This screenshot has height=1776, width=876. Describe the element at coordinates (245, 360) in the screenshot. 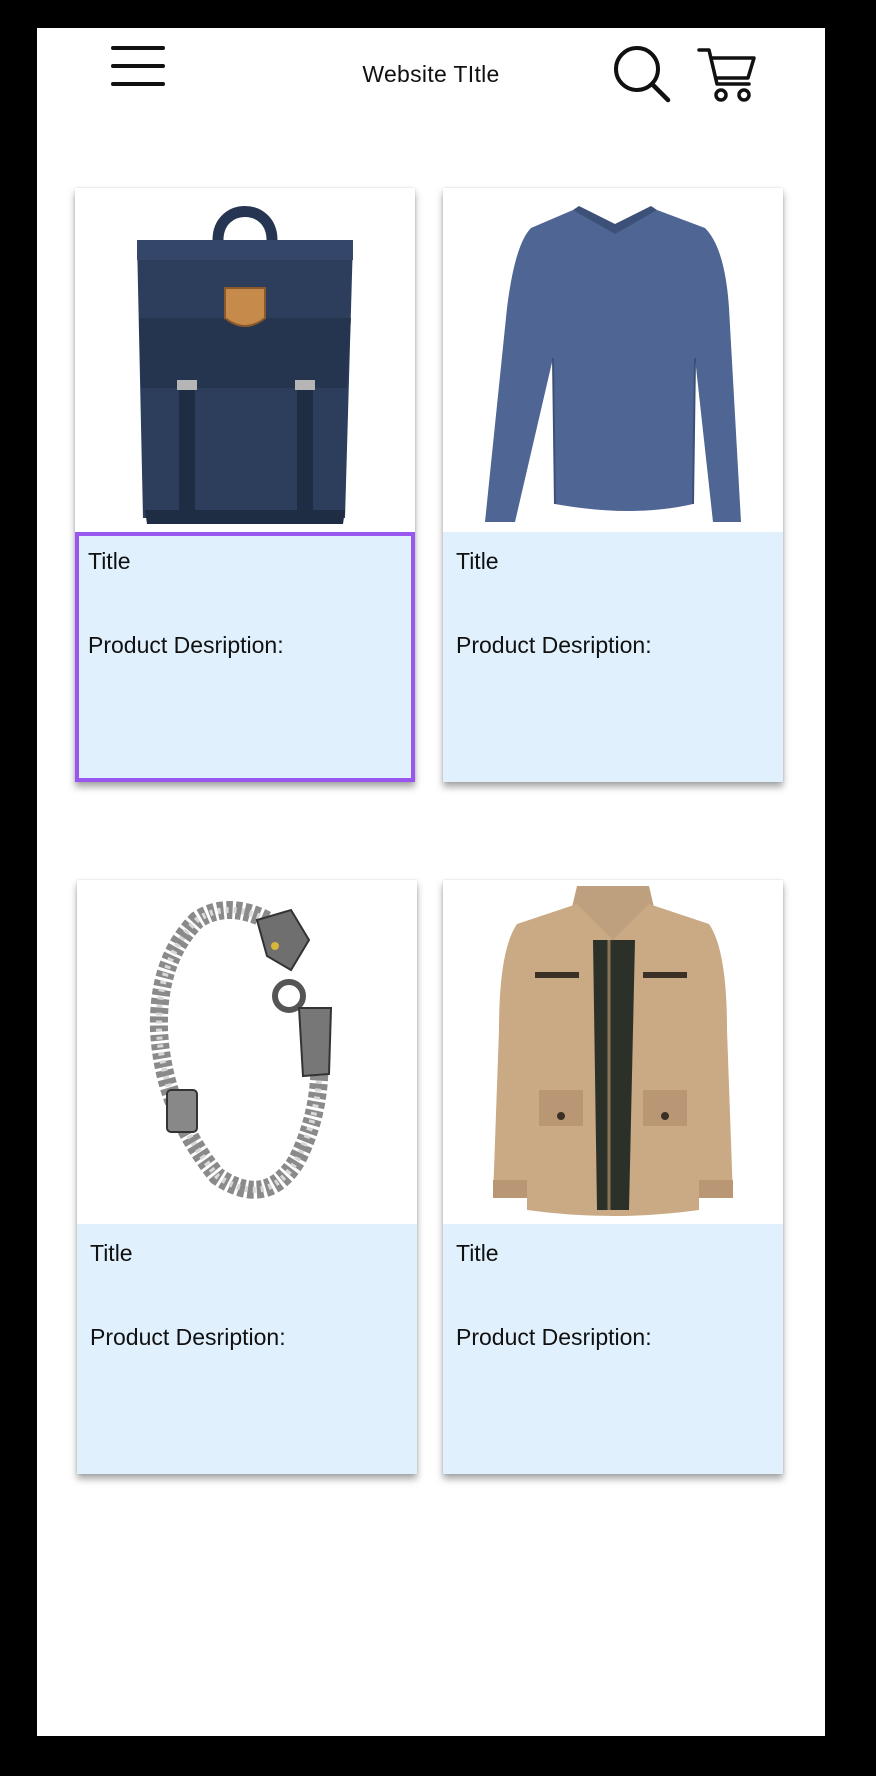

I see `navy-backpack-image` at that location.